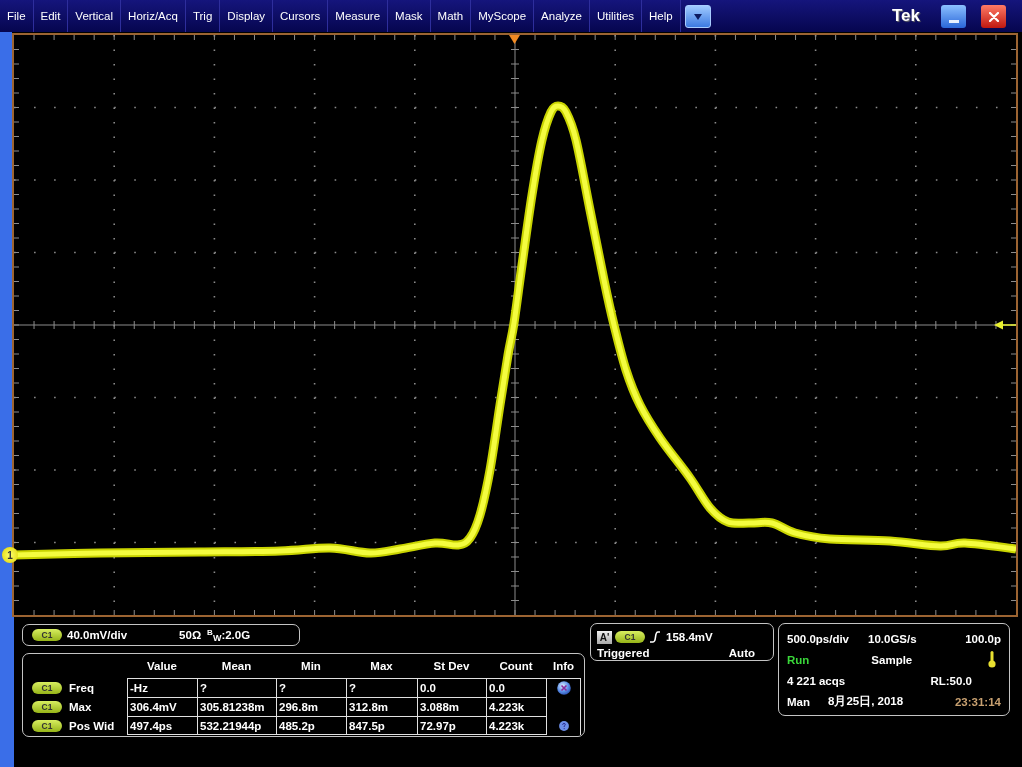 Image resolution: width=1022 pixels, height=767 pixels. What do you see at coordinates (301, 16) in the screenshot?
I see `menu-item: Cursors` at bounding box center [301, 16].